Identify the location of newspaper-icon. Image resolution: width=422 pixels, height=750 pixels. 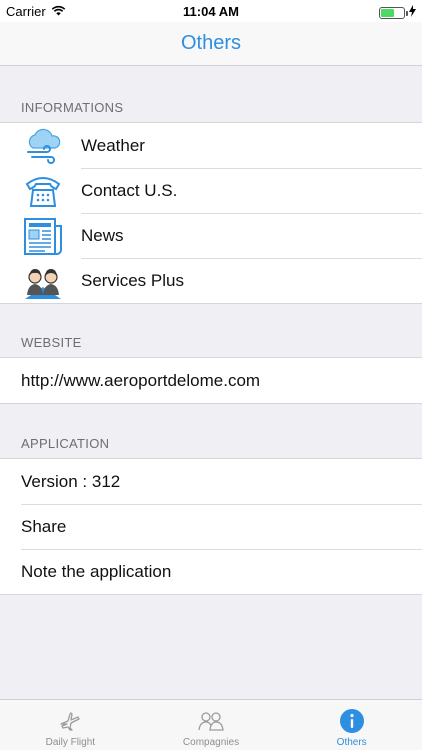
(43, 236).